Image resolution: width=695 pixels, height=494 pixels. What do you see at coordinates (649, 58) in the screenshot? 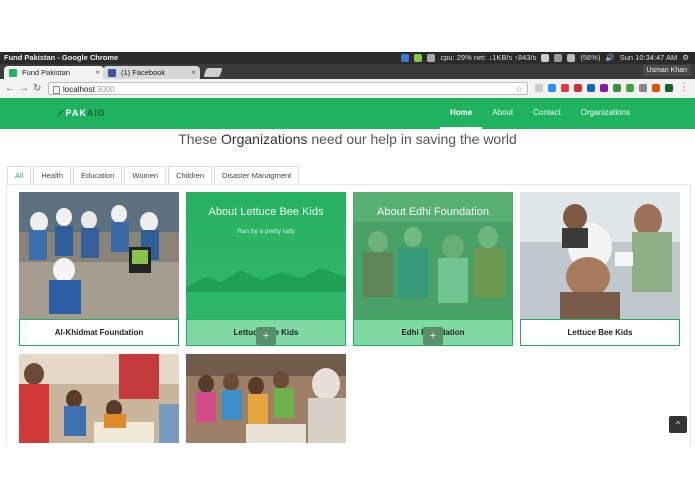
I see `clock: Sun 10:34:47 AM` at bounding box center [649, 58].